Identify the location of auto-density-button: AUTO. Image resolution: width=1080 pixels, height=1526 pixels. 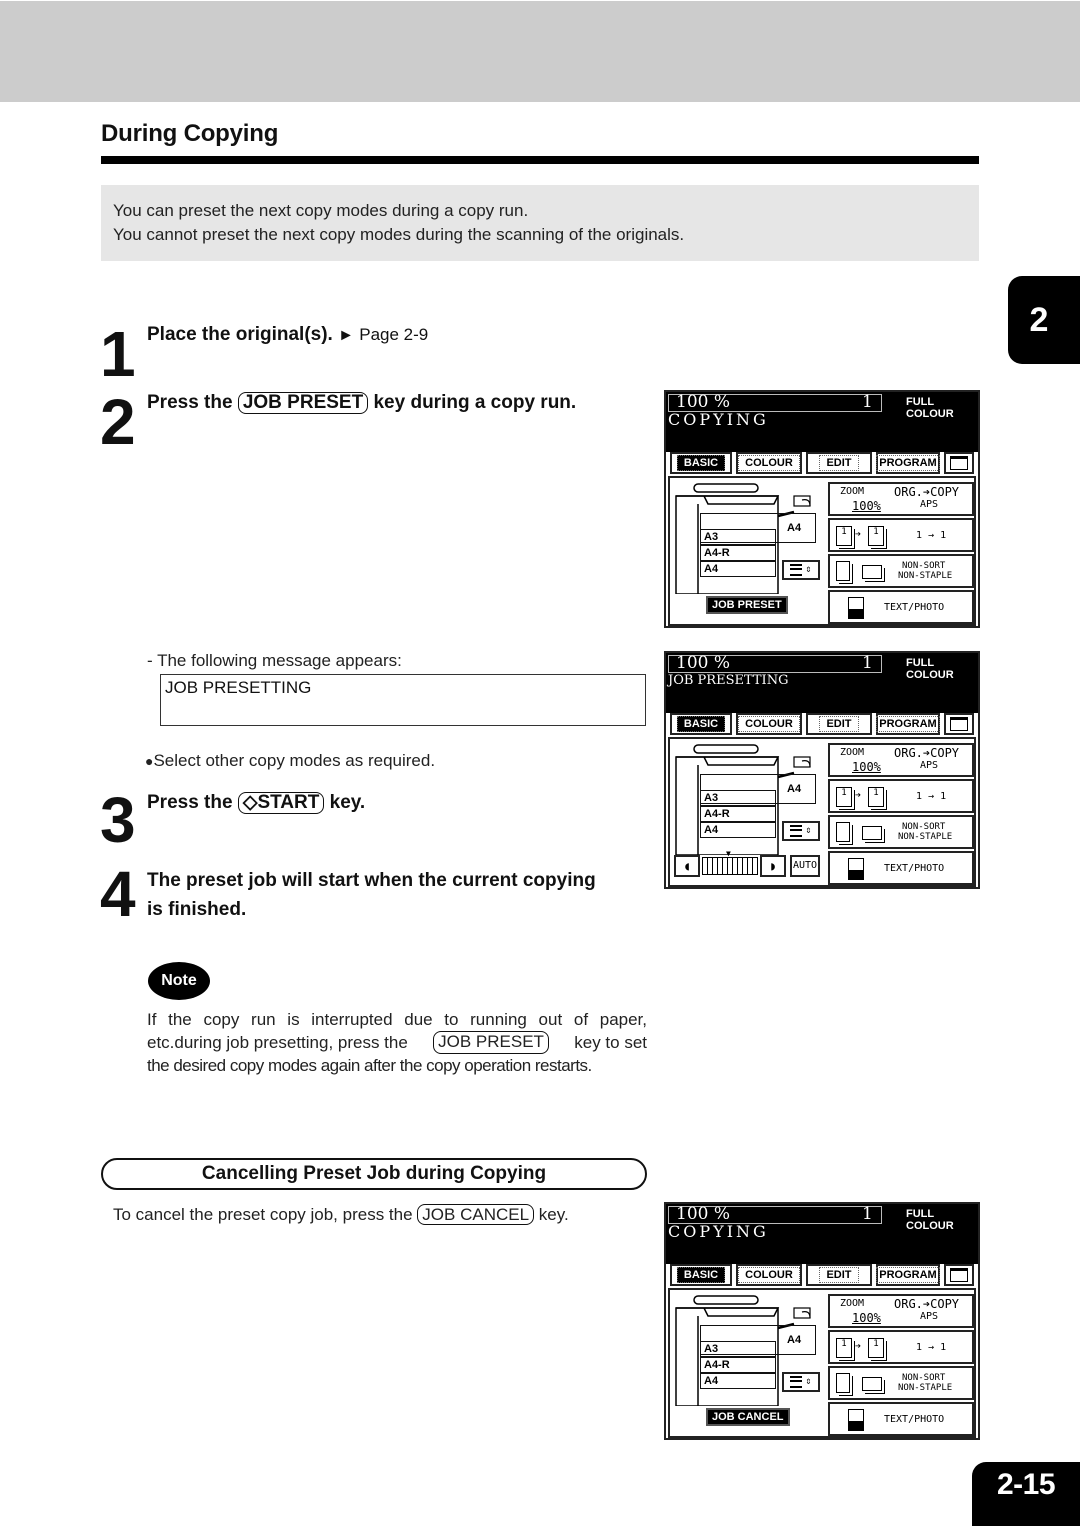
(805, 866).